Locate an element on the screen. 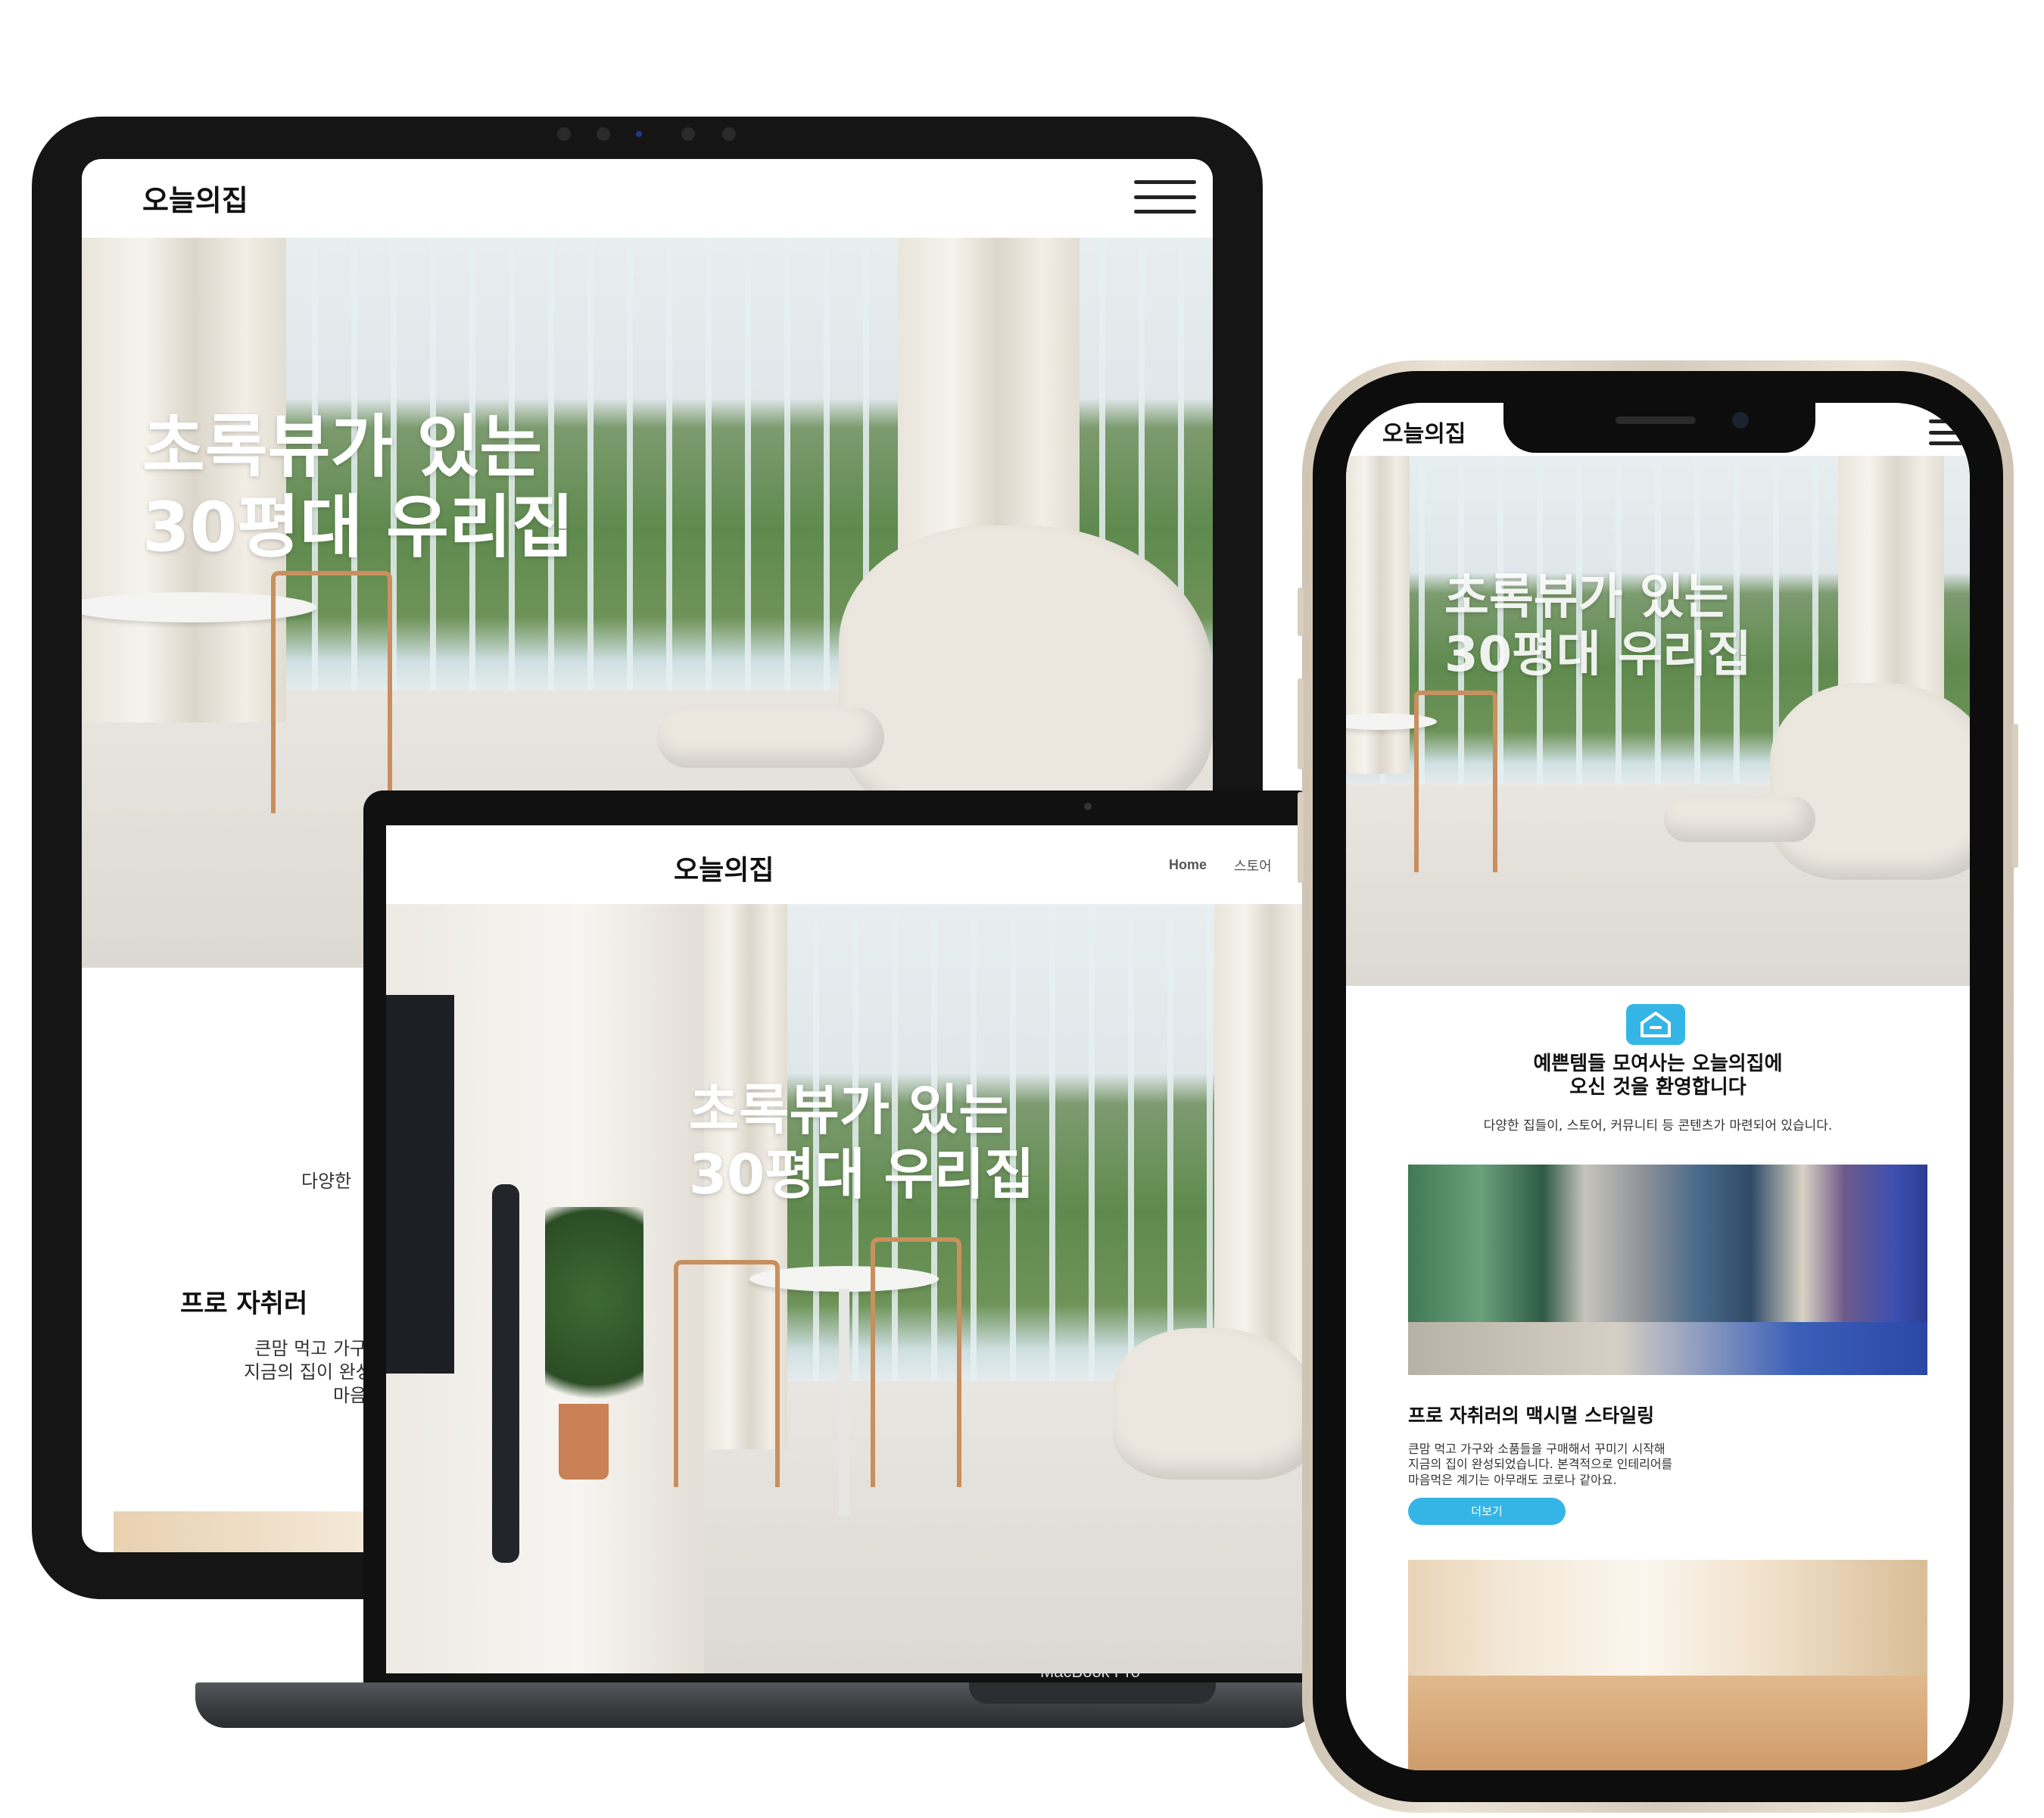 This screenshot has height=1818, width=2044. plant is located at coordinates (594, 1321).